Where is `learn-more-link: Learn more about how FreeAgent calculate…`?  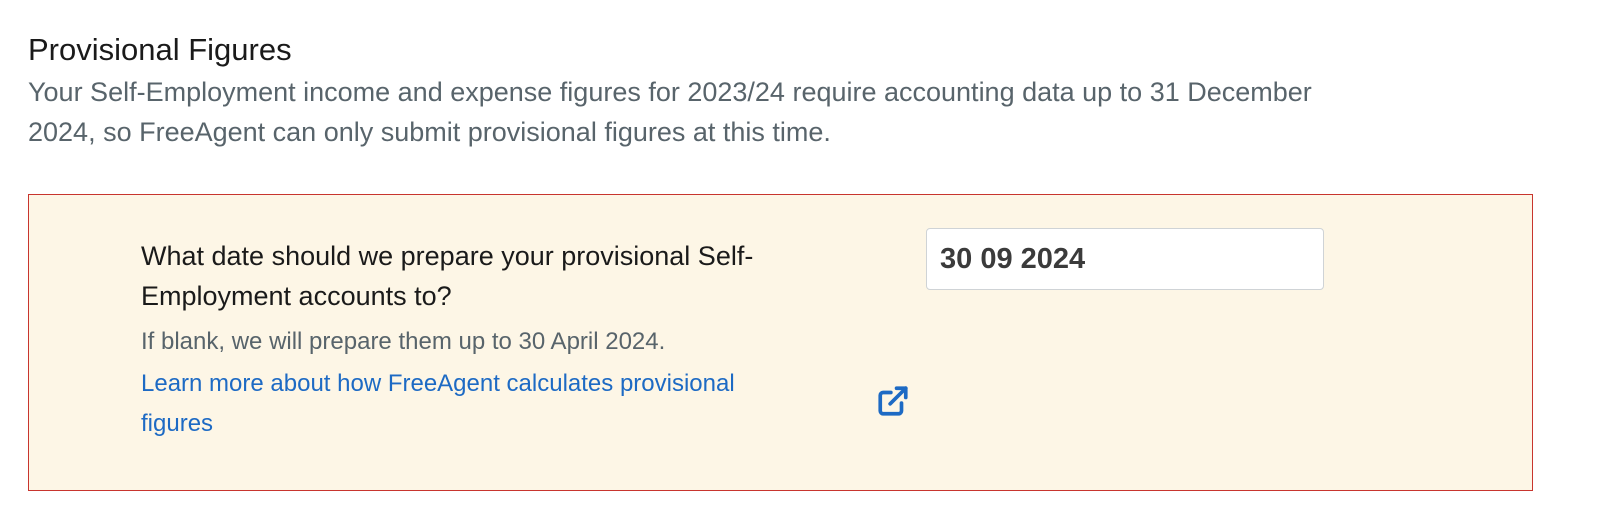 learn-more-link: Learn more about how FreeAgent calculate… is located at coordinates (471, 404).